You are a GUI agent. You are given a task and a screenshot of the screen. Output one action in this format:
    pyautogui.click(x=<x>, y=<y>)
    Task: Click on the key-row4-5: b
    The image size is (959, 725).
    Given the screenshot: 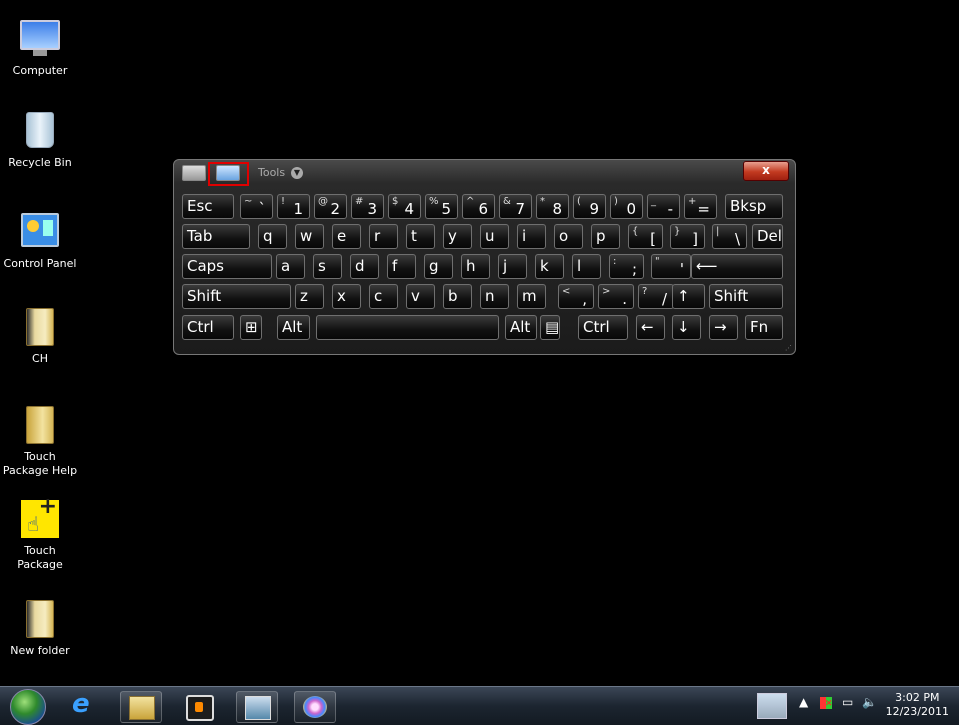 What is the action you would take?
    pyautogui.click(x=457, y=296)
    